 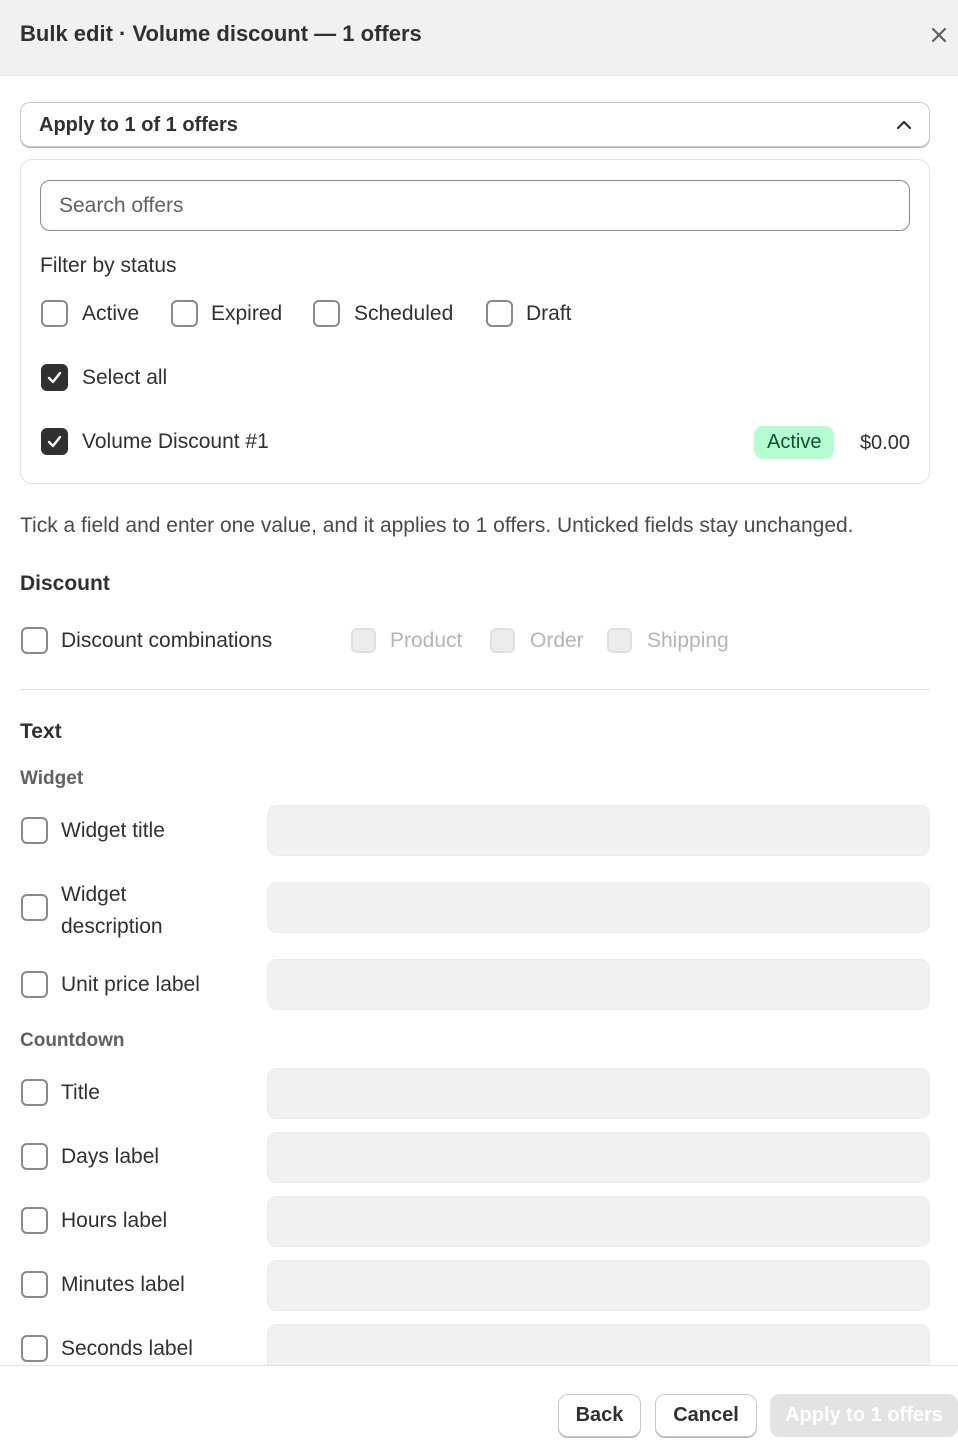 I want to click on seconds-label-input, so click(x=598, y=1344).